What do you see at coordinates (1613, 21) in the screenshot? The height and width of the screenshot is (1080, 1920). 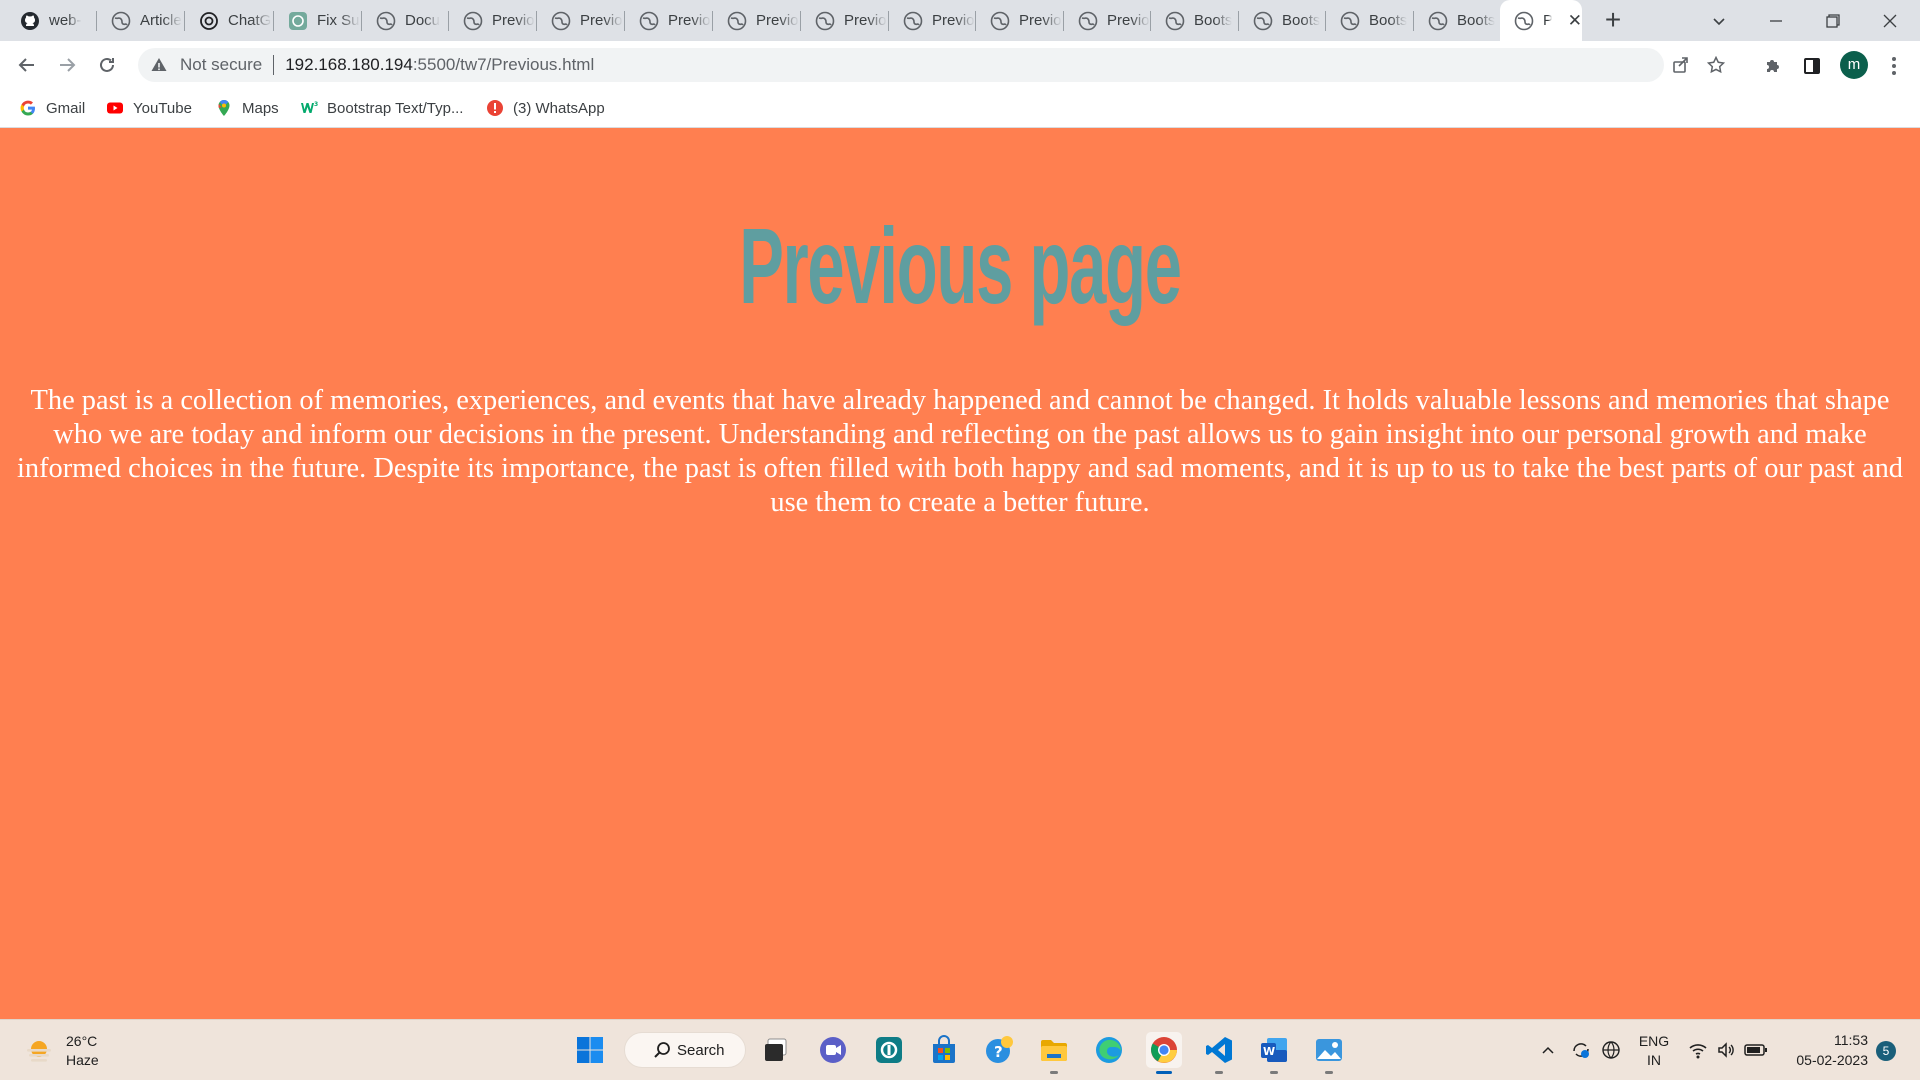 I see `new-tab-button: +` at bounding box center [1613, 21].